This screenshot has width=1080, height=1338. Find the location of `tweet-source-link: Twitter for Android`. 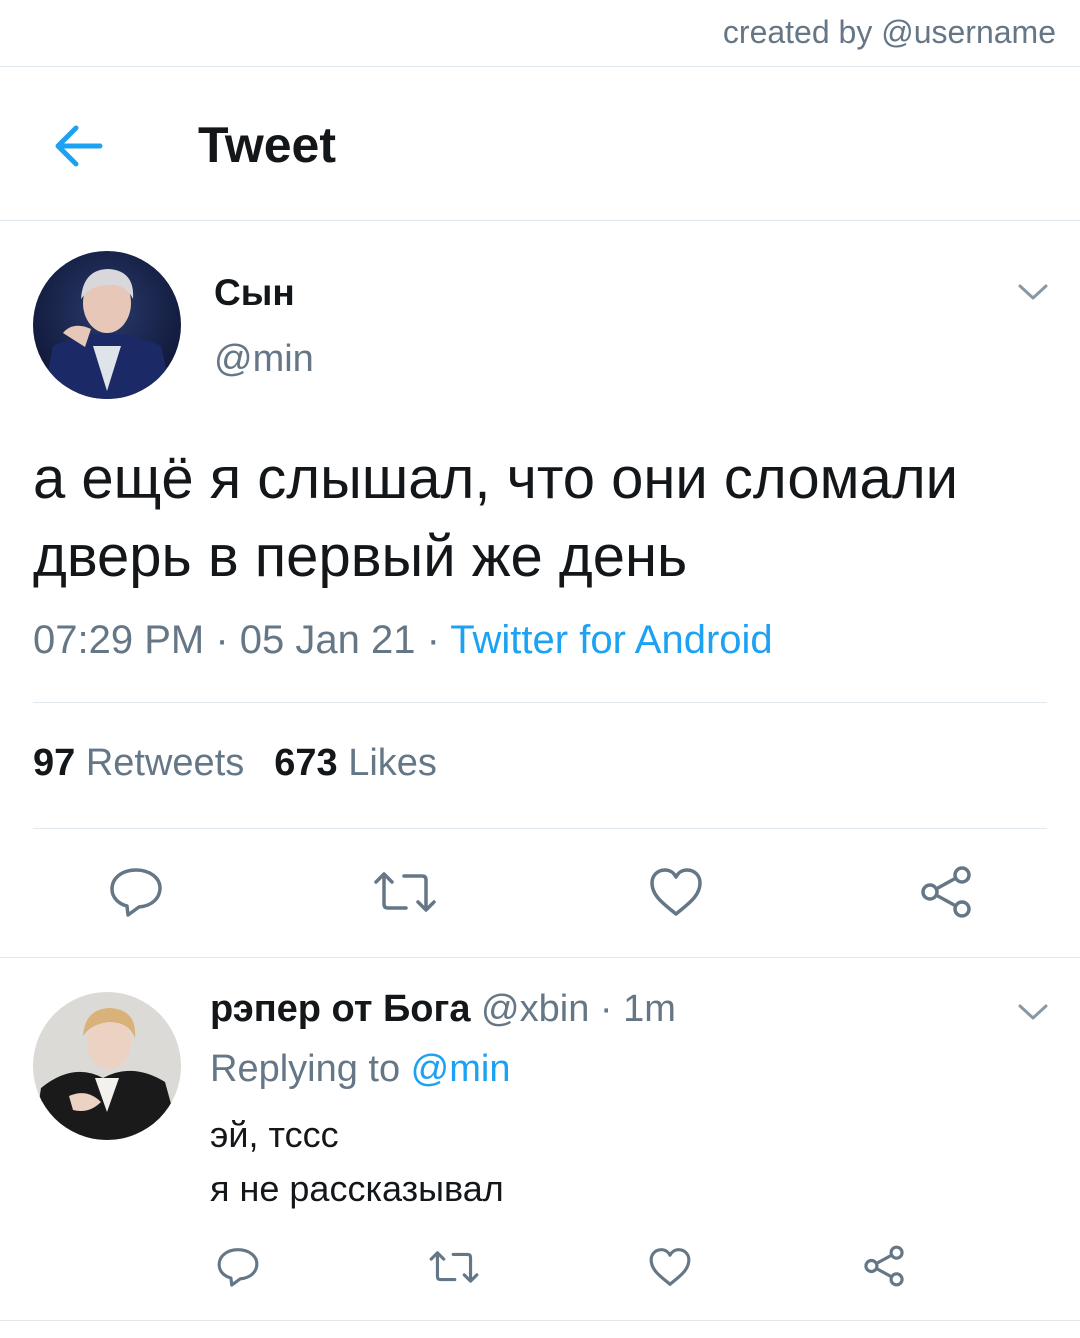

tweet-source-link: Twitter for Android is located at coordinates (611, 640).